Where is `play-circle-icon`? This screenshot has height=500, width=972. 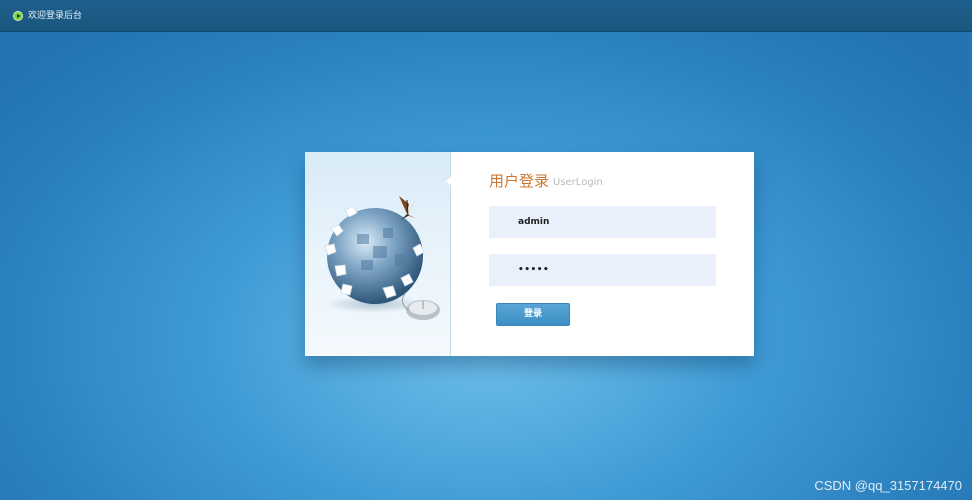 play-circle-icon is located at coordinates (18, 16).